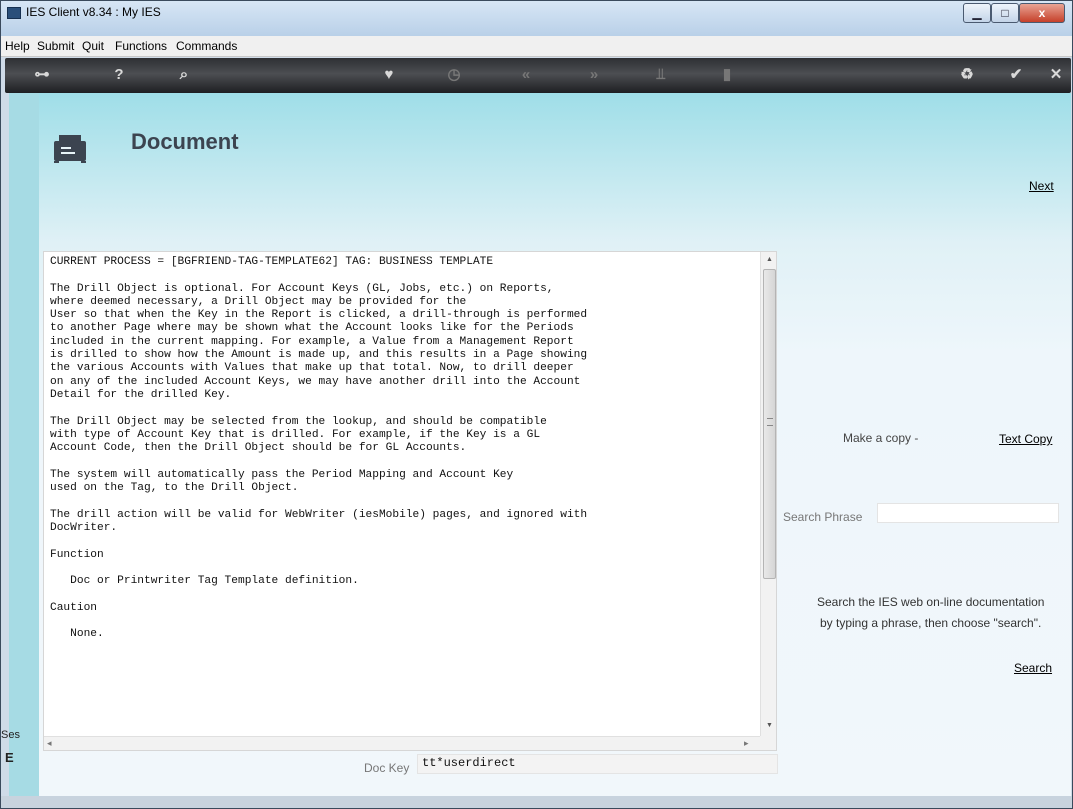  I want to click on next-link: Next, so click(1041, 186).